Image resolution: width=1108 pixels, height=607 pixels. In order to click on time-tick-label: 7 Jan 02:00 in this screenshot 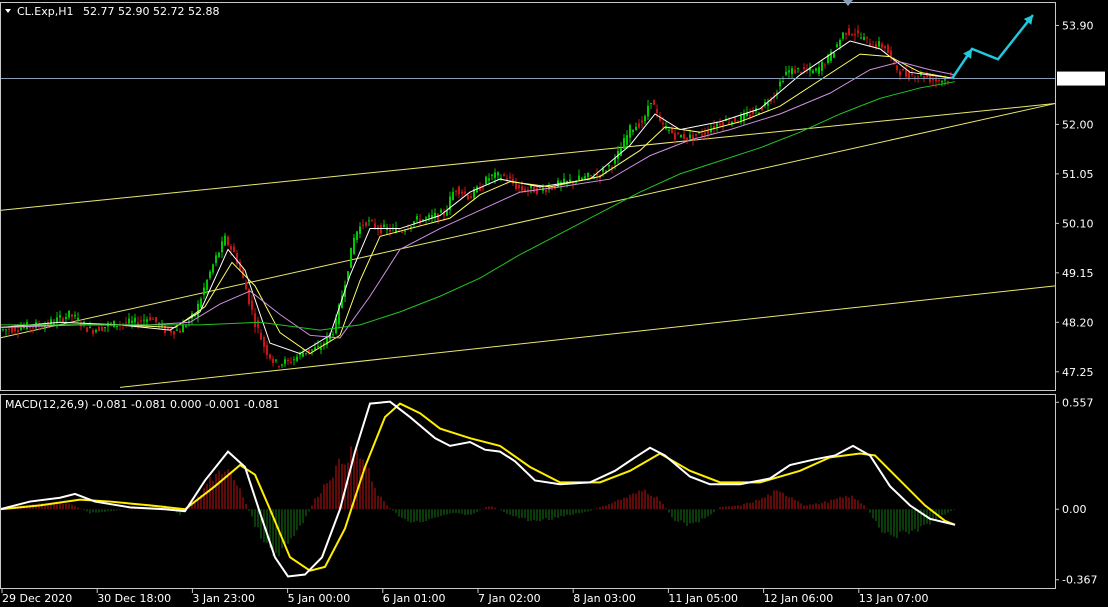, I will do `click(509, 598)`.